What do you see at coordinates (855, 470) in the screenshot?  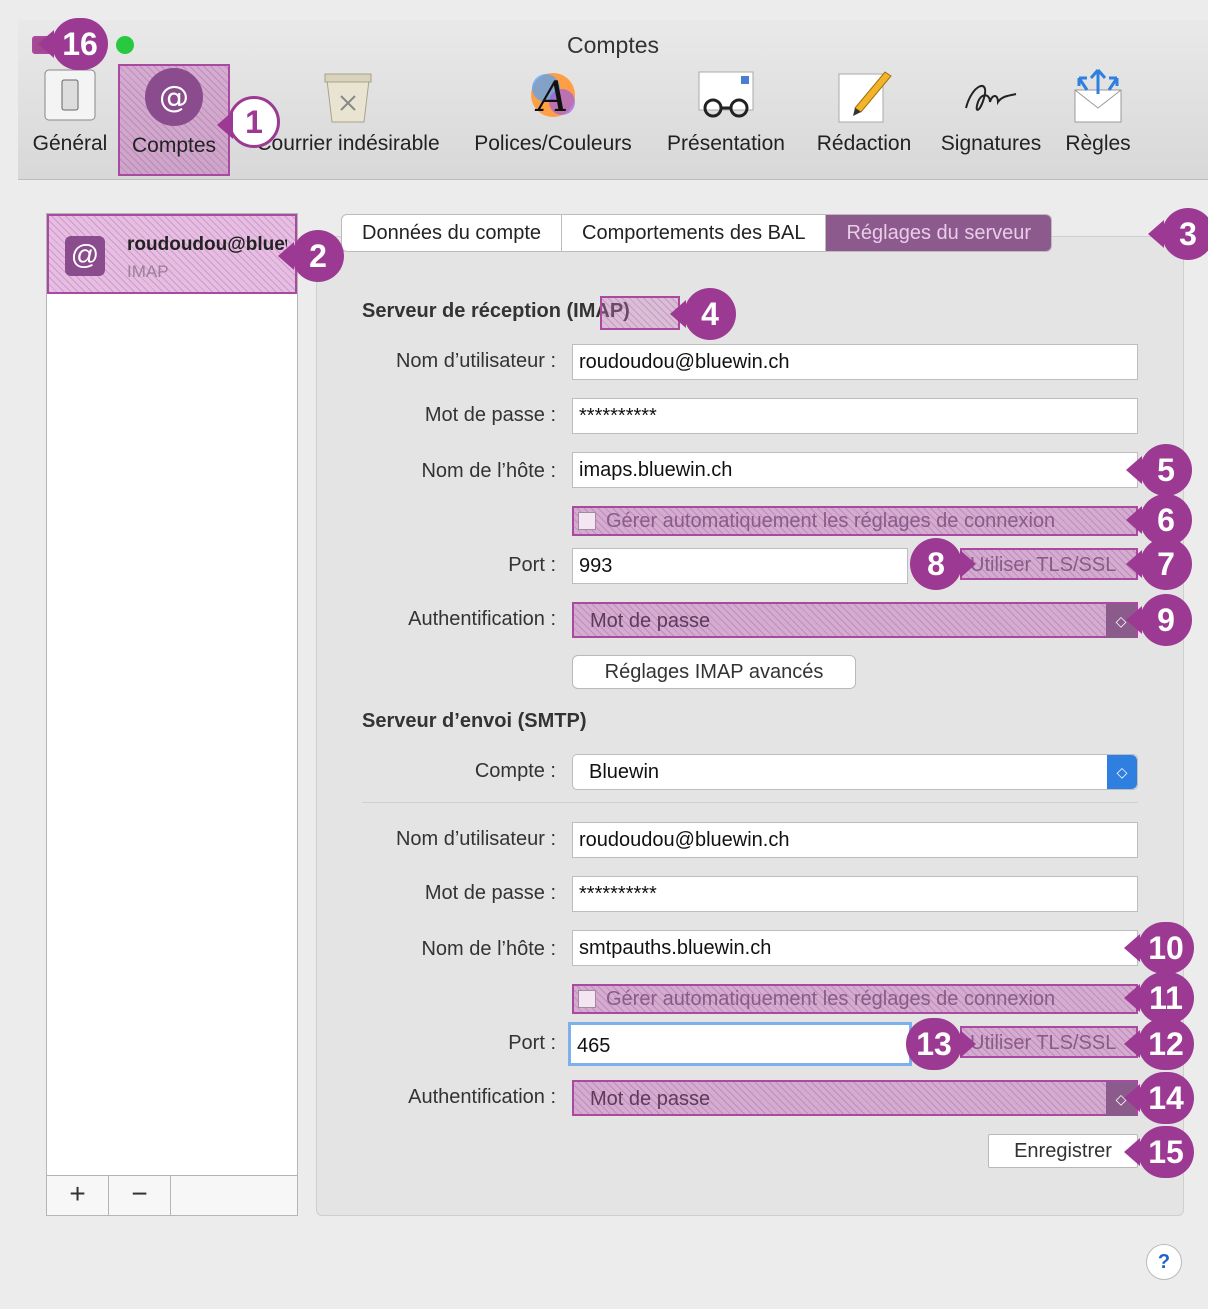 I see `incoming-host-field: imaps.bluewin.ch` at bounding box center [855, 470].